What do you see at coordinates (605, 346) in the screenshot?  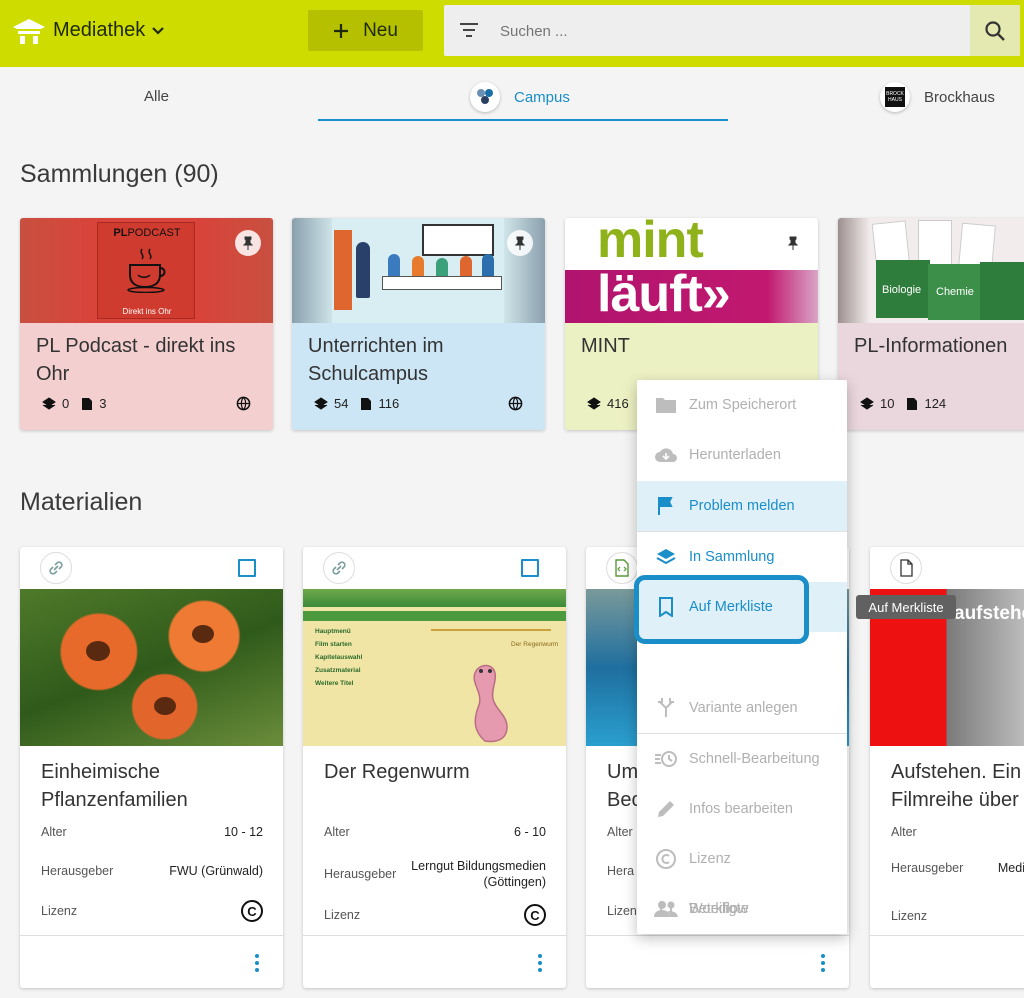 I see `collection-title: MINT` at bounding box center [605, 346].